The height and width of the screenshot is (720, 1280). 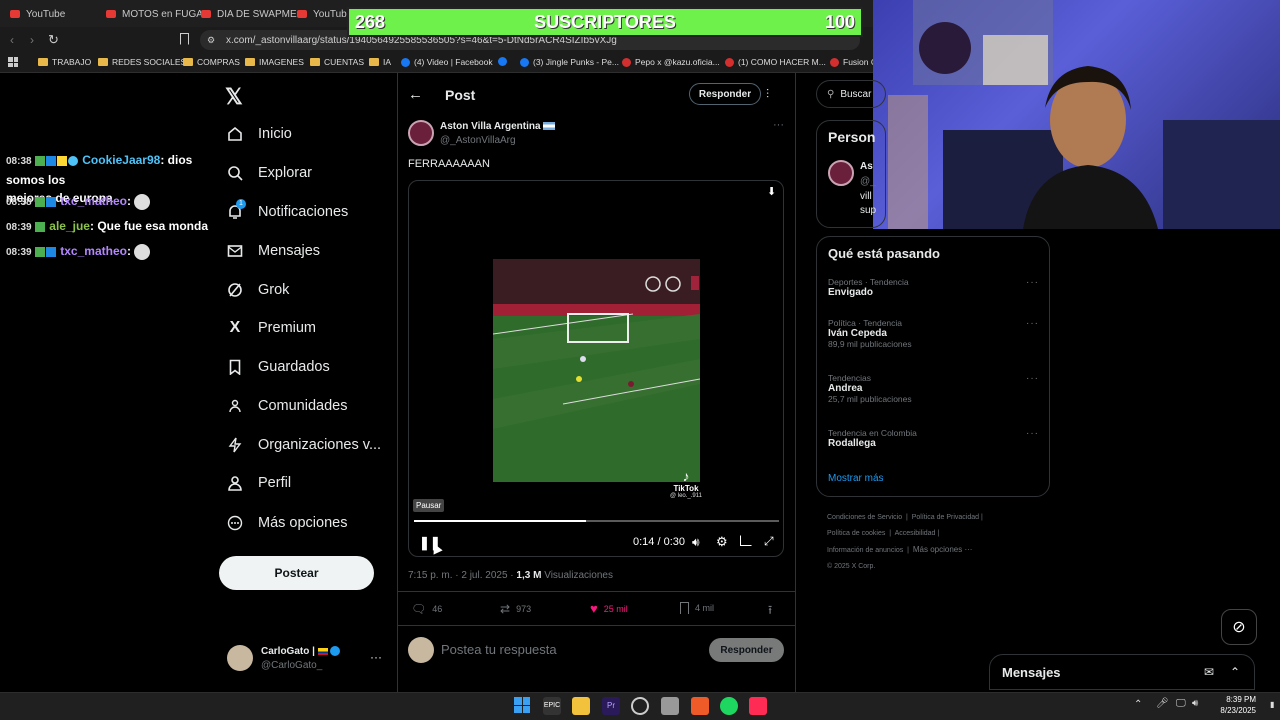 What do you see at coordinates (1181, 703) in the screenshot?
I see `network-icon: 🖵︎` at bounding box center [1181, 703].